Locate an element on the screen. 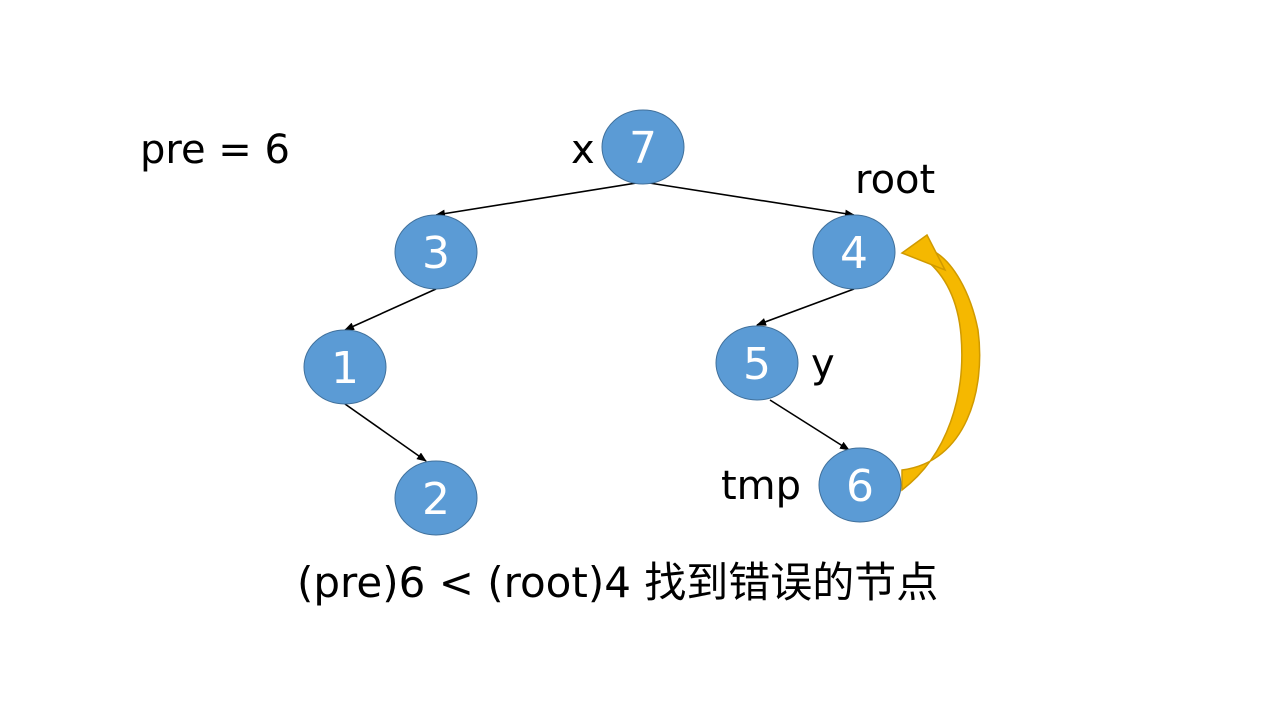 This screenshot has height=720, width=1280. node-5-value: 5 is located at coordinates (757, 364).